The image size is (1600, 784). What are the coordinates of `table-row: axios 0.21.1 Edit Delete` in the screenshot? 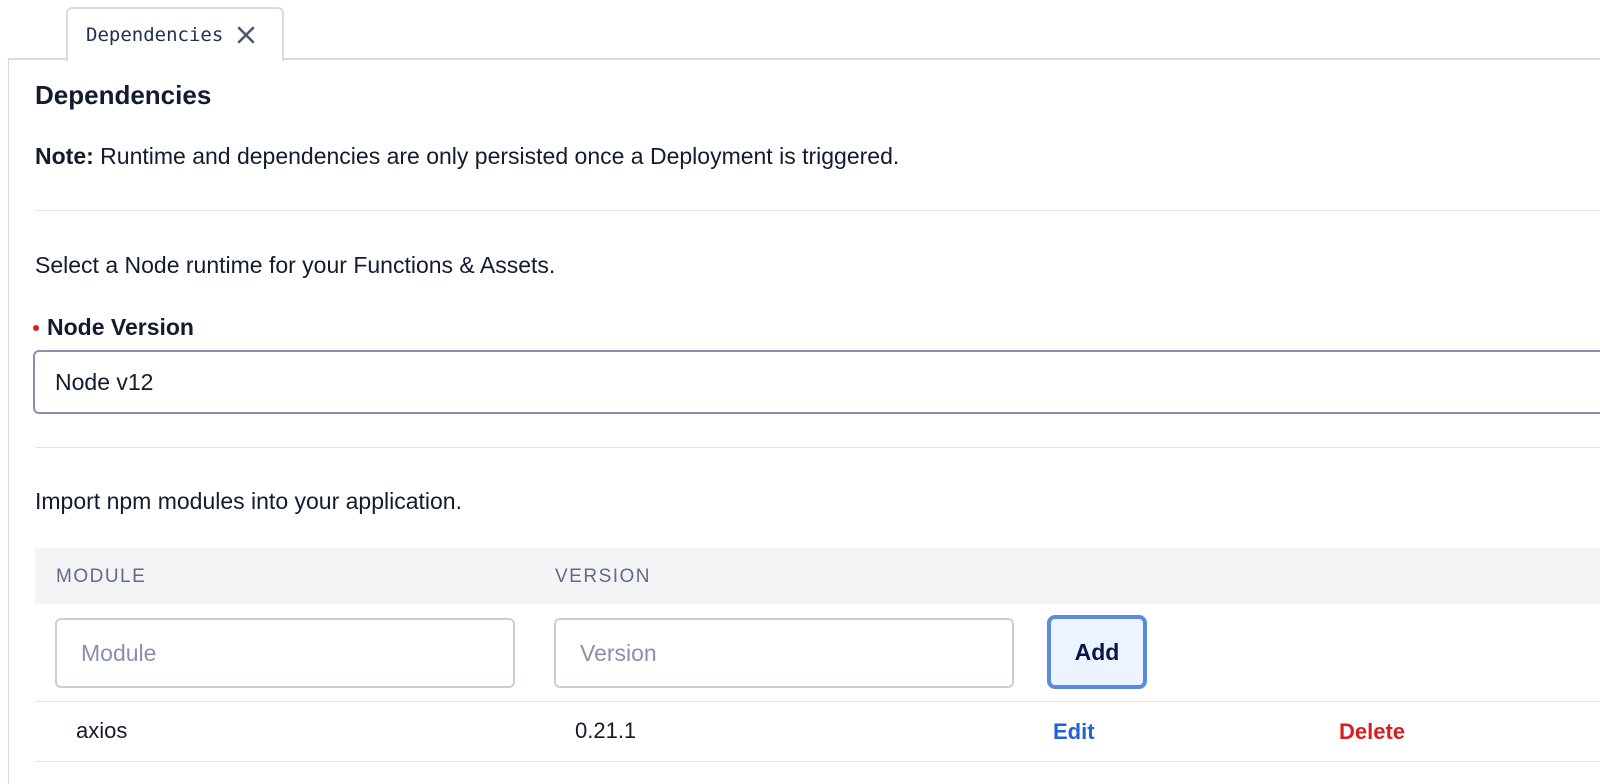 It's located at (817, 732).